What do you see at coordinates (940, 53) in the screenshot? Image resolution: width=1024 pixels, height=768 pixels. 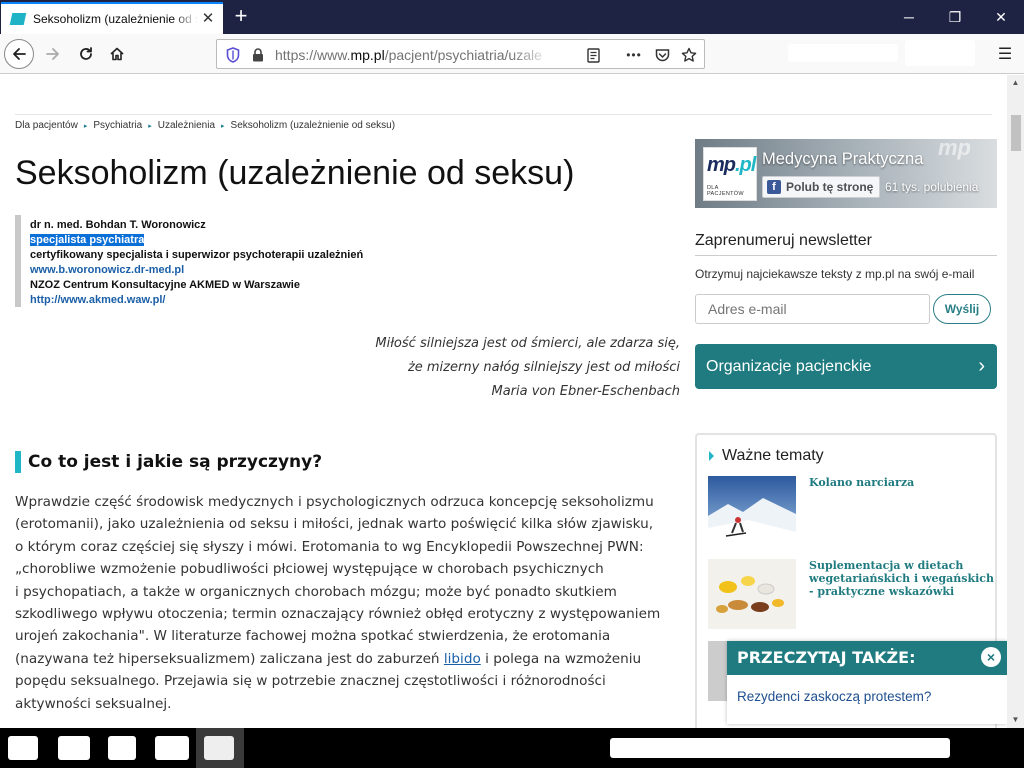 I see `redacted-toolbar-area` at bounding box center [940, 53].